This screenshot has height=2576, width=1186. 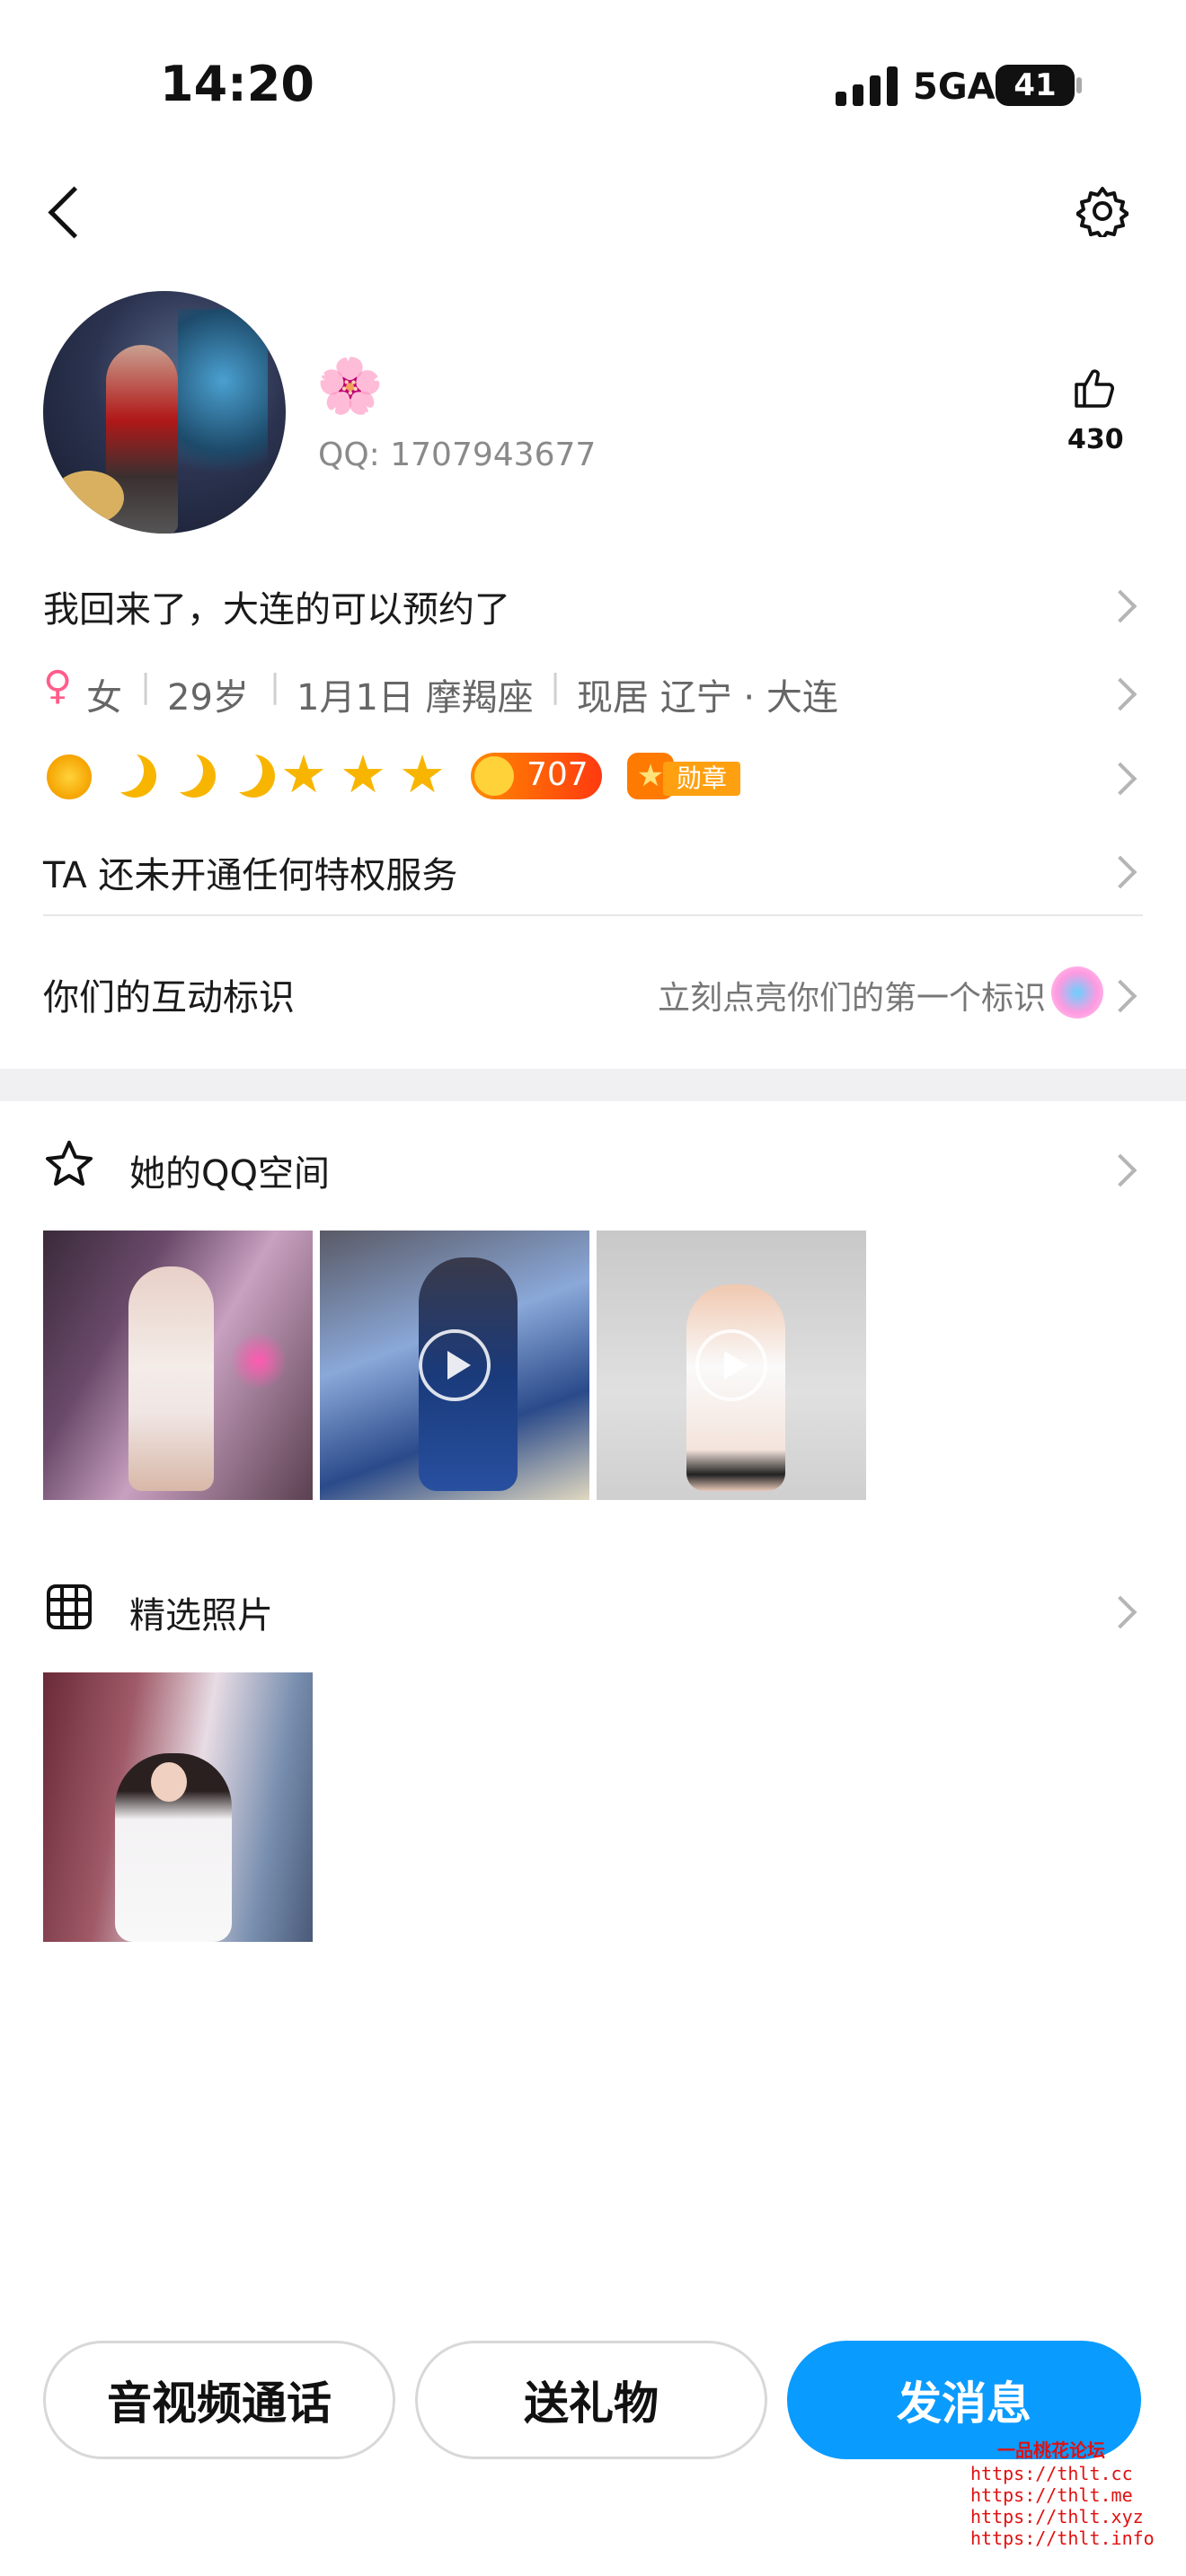 I want to click on privilege-text: TA 还未开通任何特权服务, so click(x=250, y=875).